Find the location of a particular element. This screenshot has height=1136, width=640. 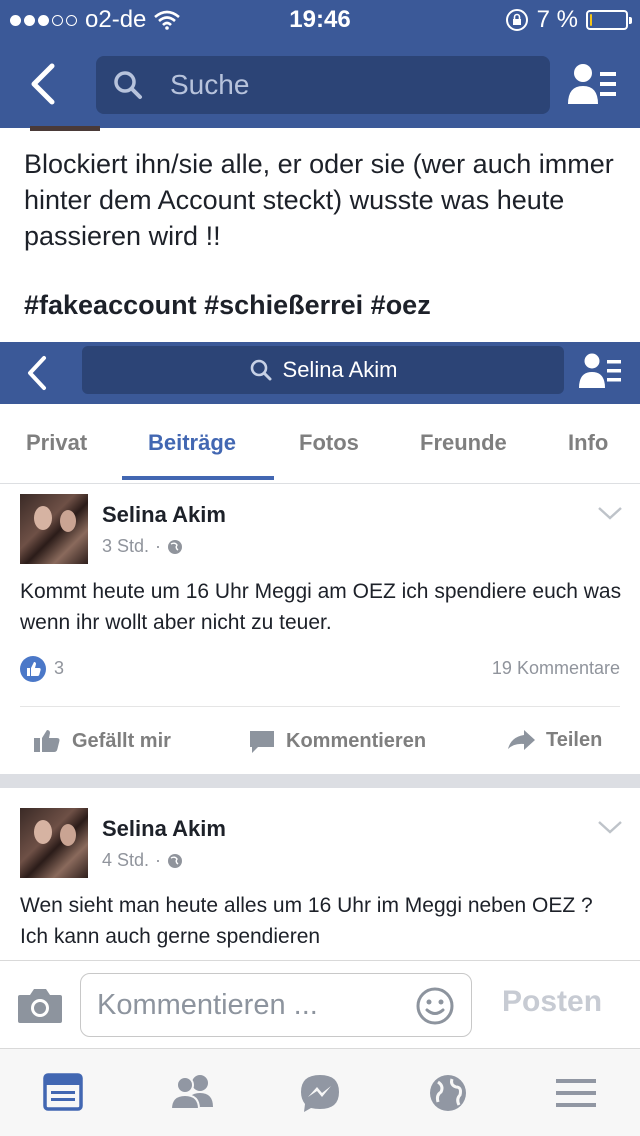

smiley-icon is located at coordinates (435, 1006).